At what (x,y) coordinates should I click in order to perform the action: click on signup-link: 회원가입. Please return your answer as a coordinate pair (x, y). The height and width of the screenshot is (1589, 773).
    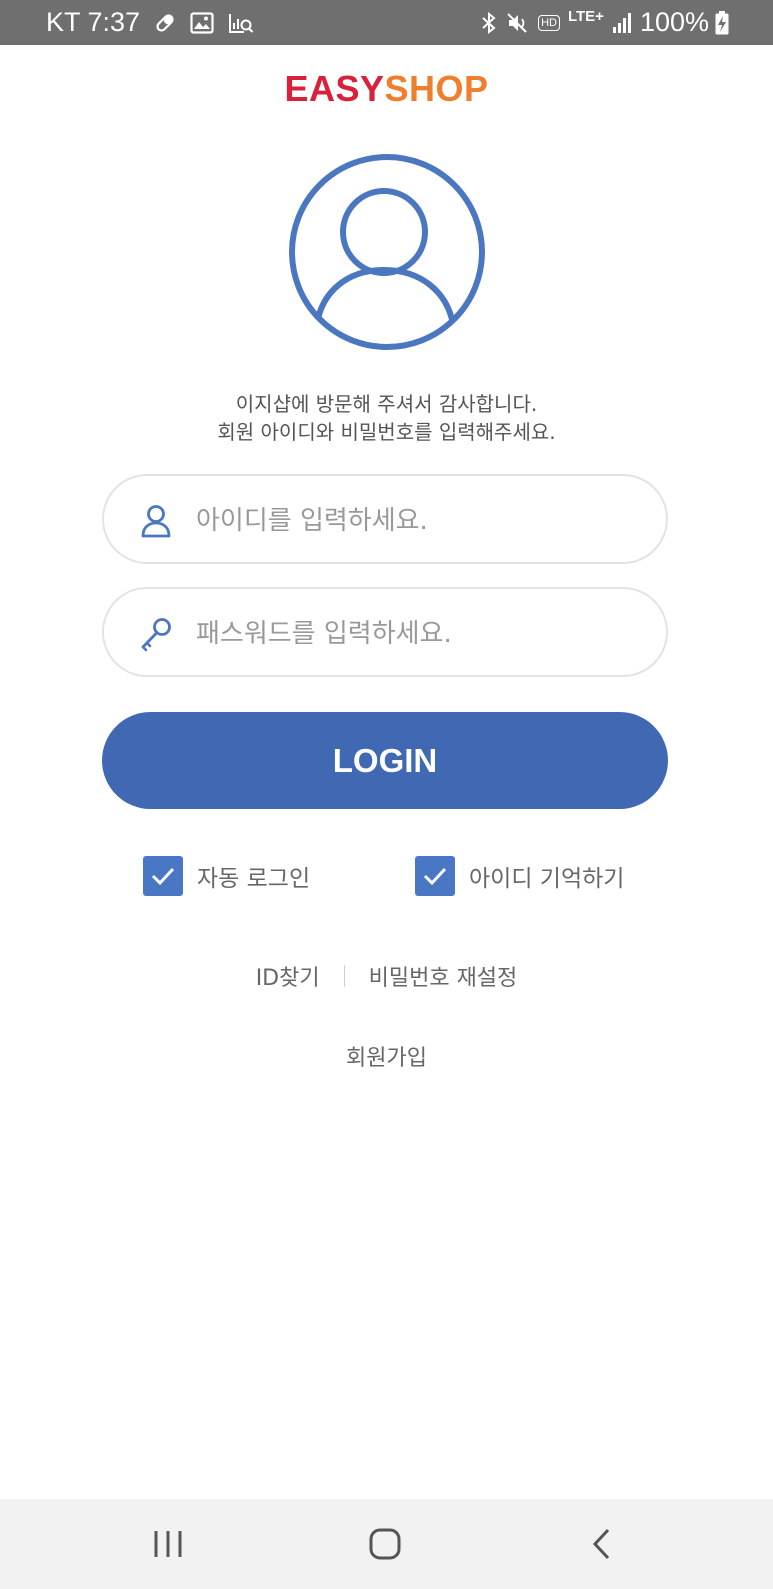
    Looking at the image, I should click on (386, 1058).